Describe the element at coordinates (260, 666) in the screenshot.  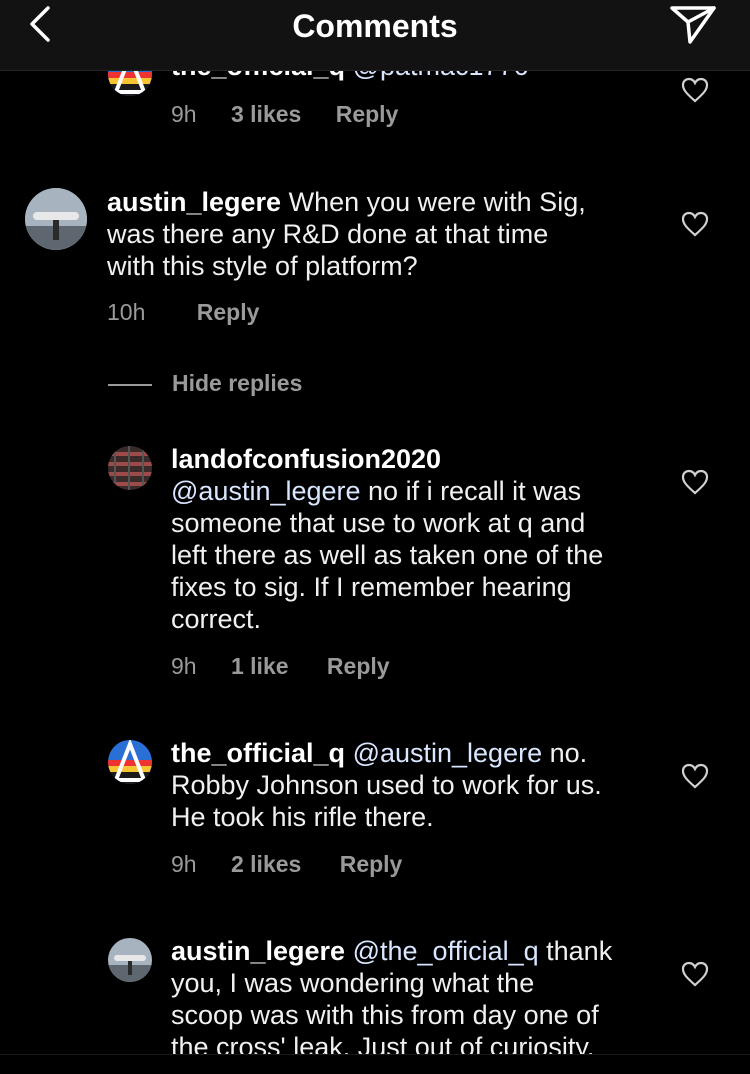
I see `like-count: 1 like` at that location.